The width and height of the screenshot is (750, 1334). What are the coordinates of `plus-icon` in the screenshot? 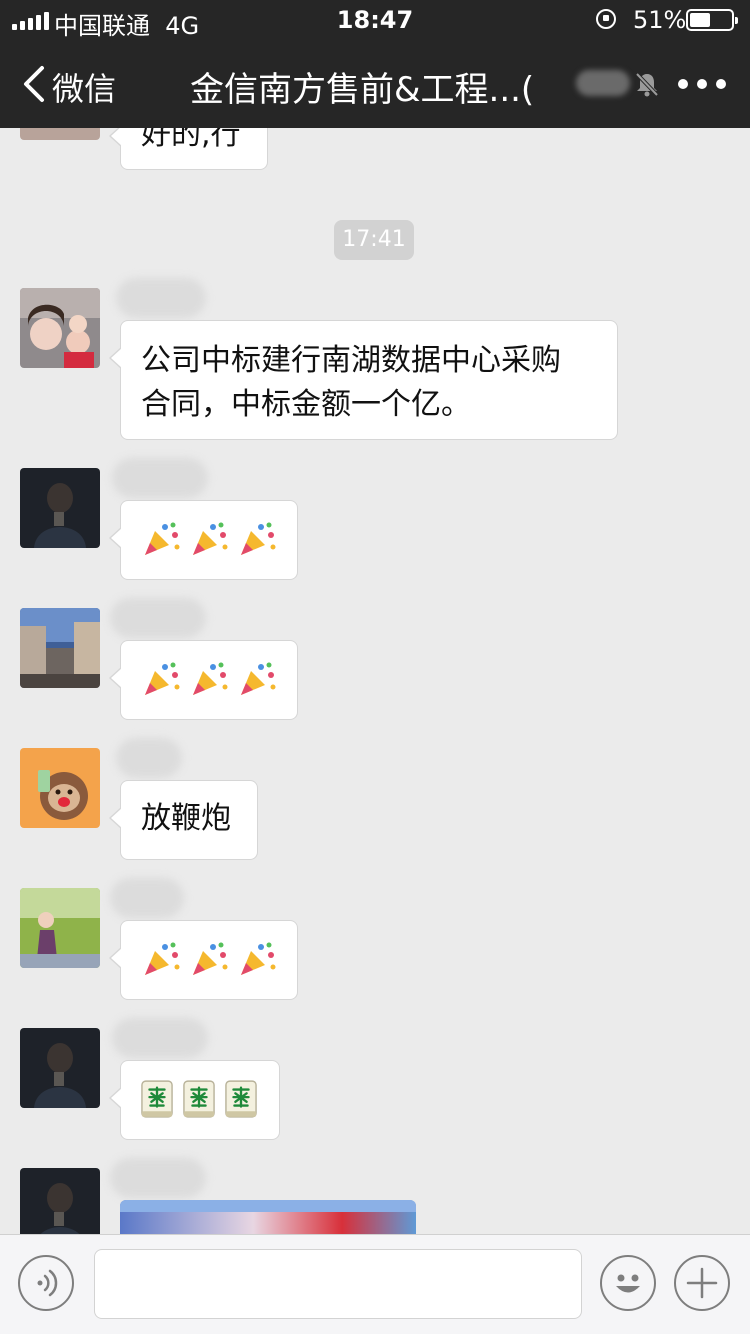 It's located at (702, 1283).